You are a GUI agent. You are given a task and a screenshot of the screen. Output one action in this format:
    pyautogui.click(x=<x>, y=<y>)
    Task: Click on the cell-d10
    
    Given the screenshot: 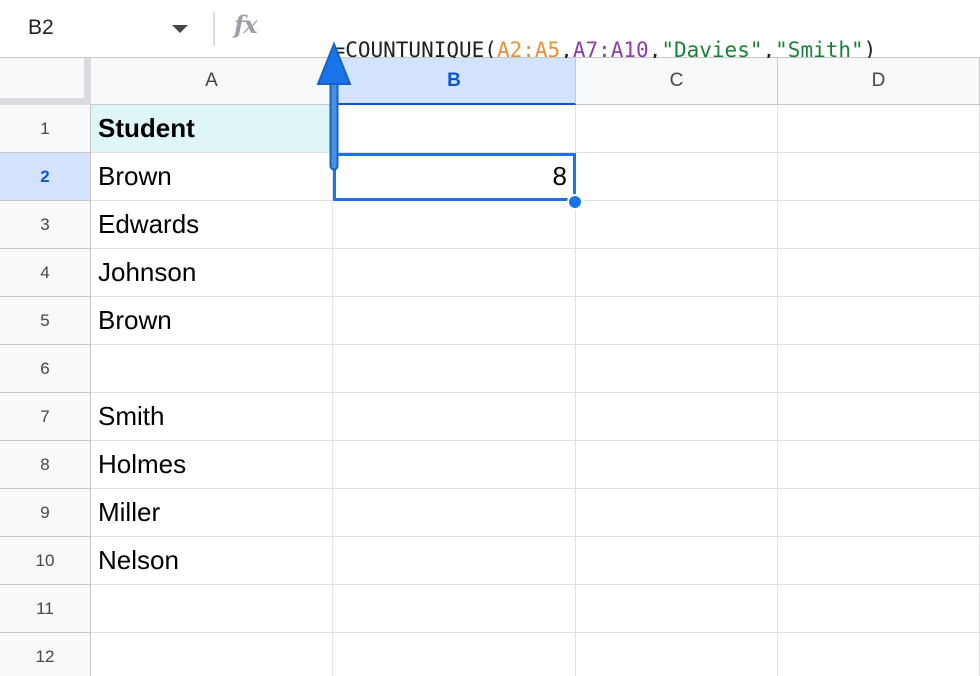 What is the action you would take?
    pyautogui.click(x=879, y=561)
    